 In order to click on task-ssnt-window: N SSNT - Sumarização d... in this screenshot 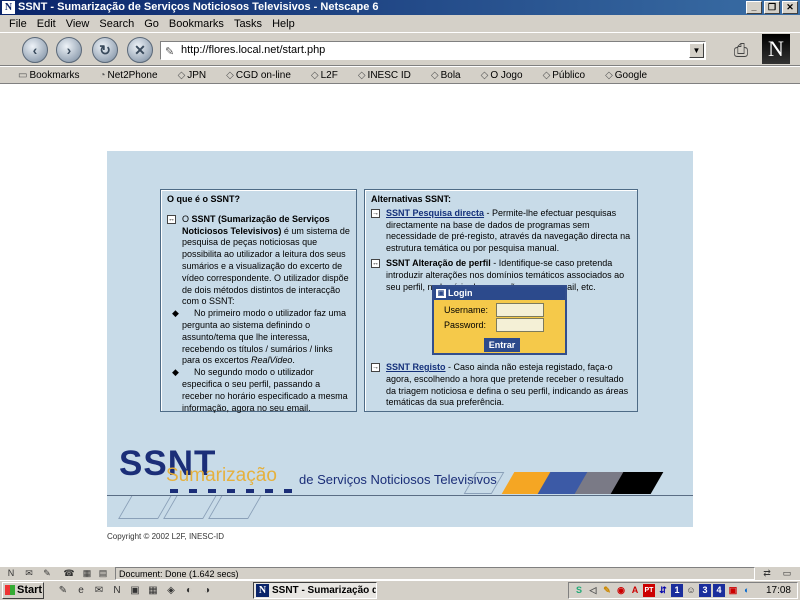, I will do `click(315, 590)`.